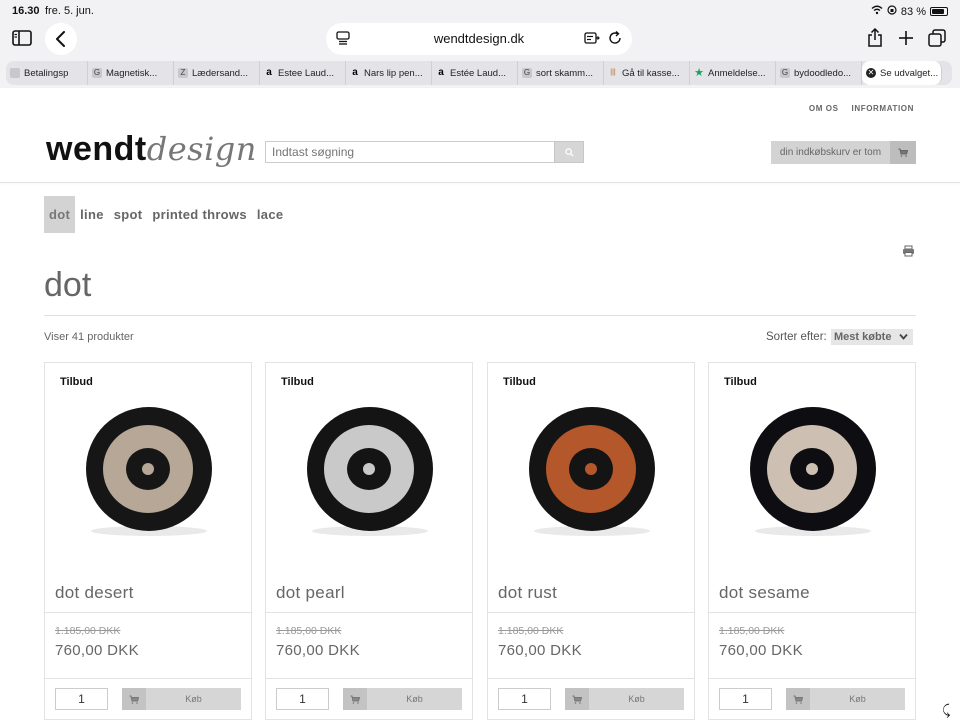  I want to click on product-name: dot pearl, so click(310, 593).